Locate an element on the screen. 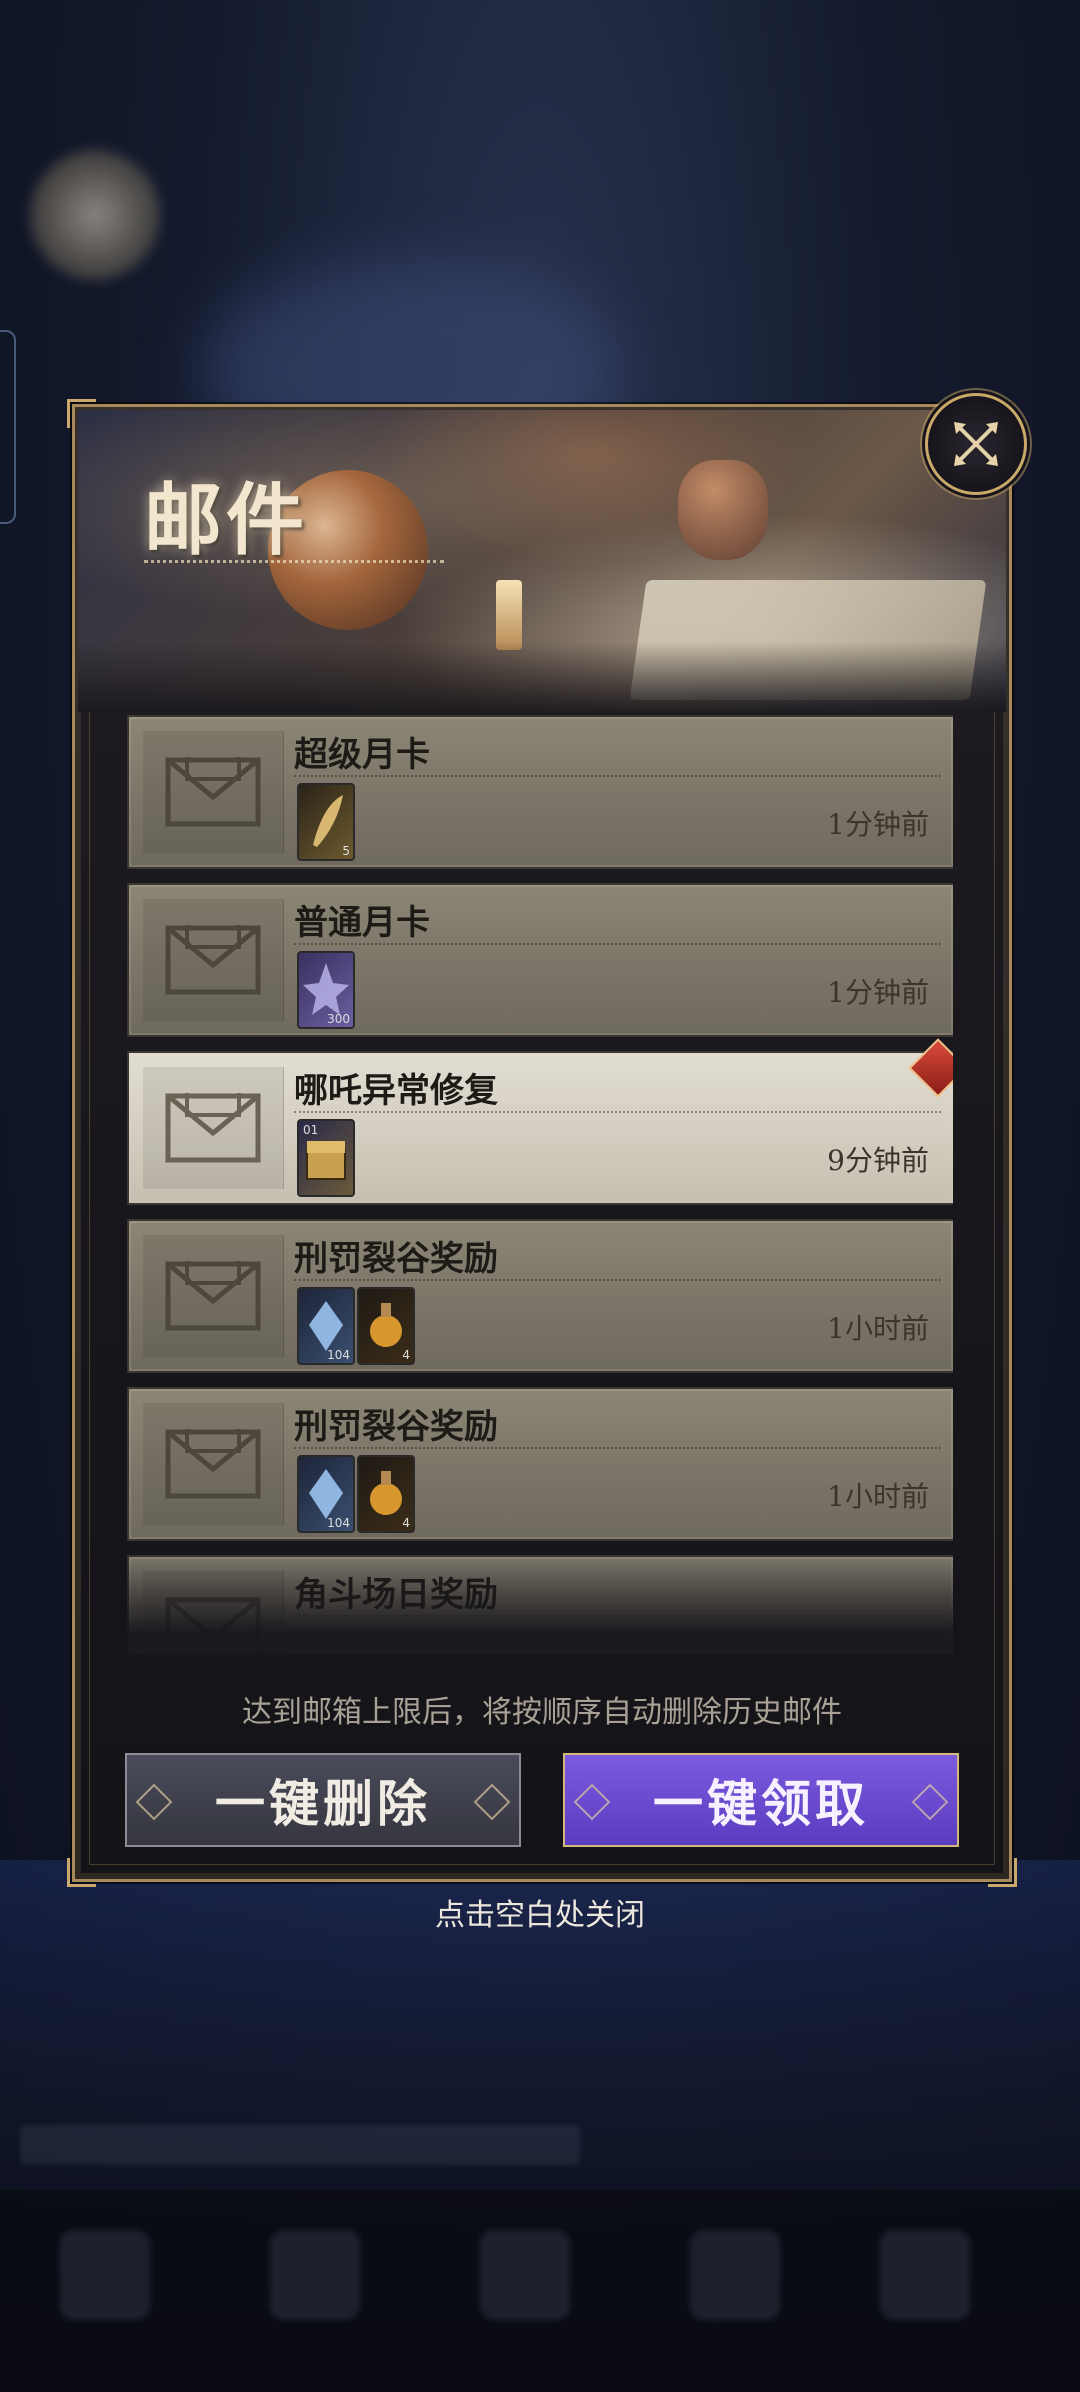 The width and height of the screenshot is (1080, 2392). attachment-count: 5 is located at coordinates (346, 851).